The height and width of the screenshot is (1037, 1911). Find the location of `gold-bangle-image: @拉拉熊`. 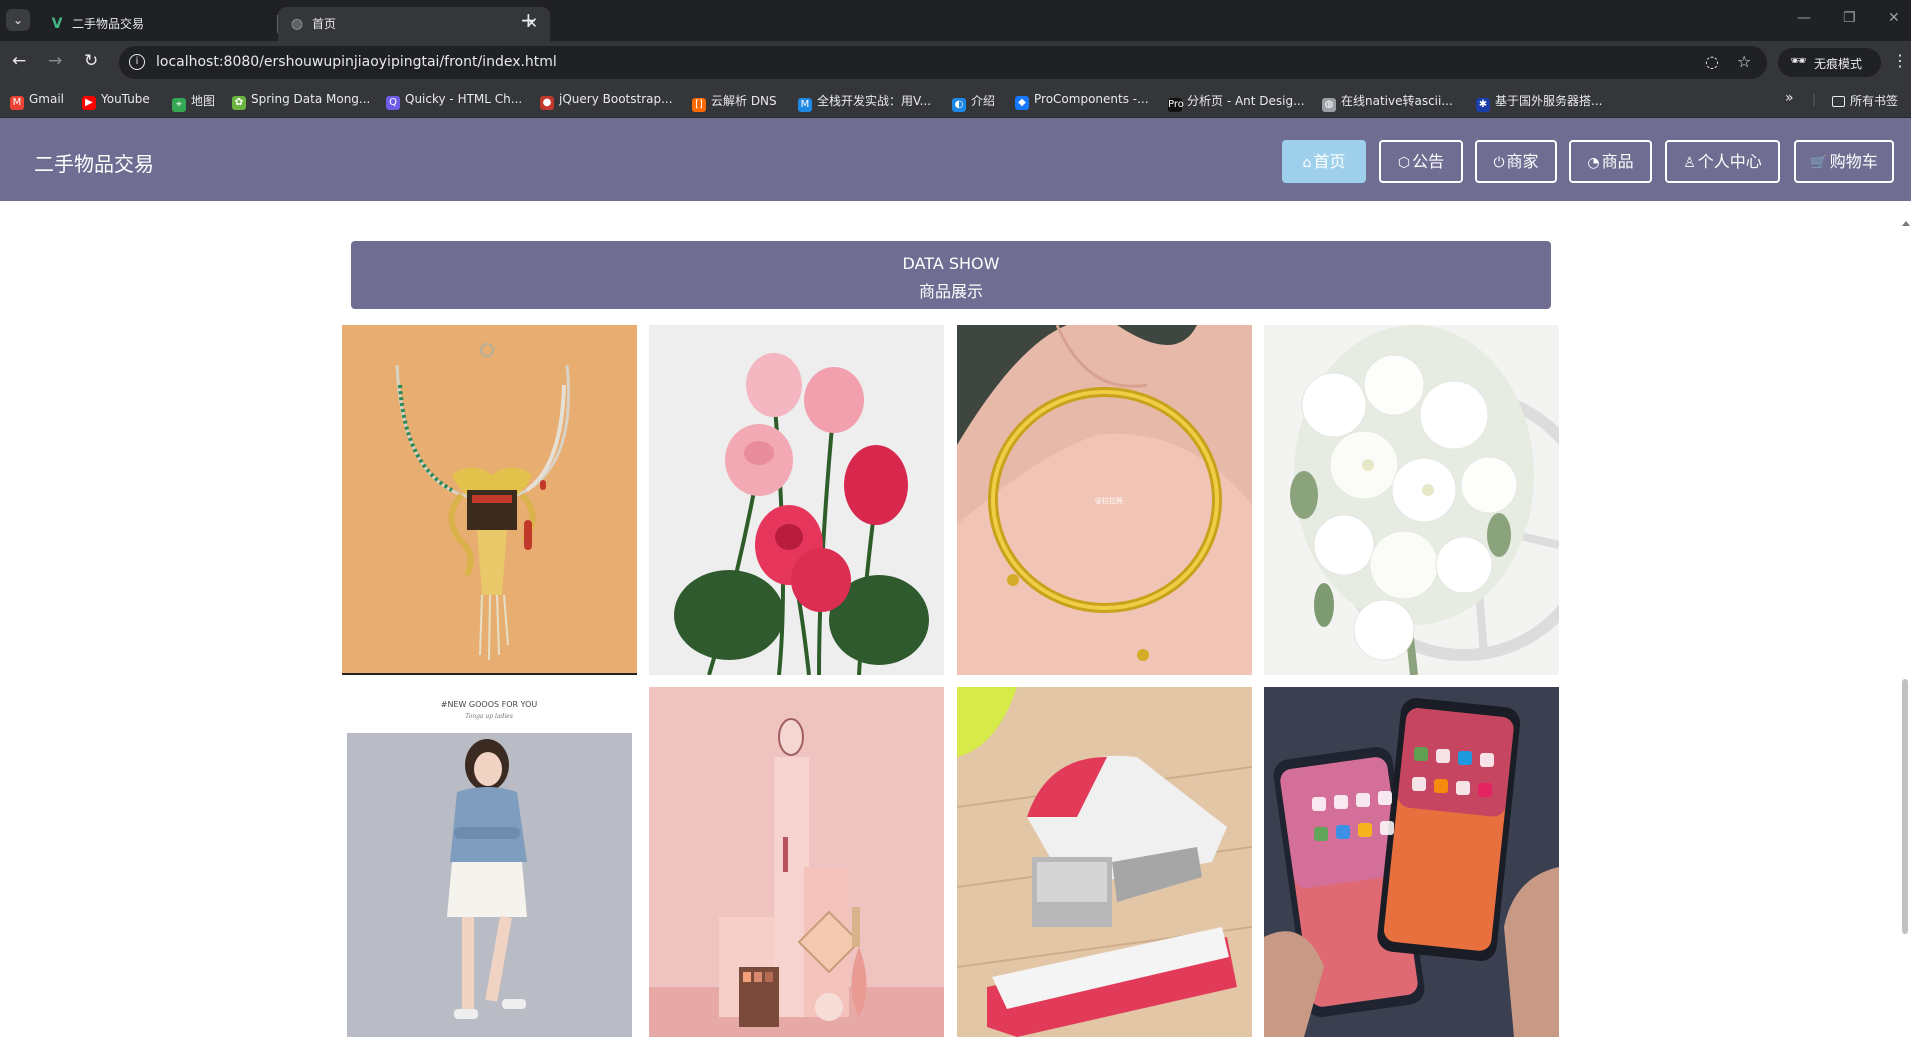

gold-bangle-image: @拉拉熊 is located at coordinates (1104, 500).